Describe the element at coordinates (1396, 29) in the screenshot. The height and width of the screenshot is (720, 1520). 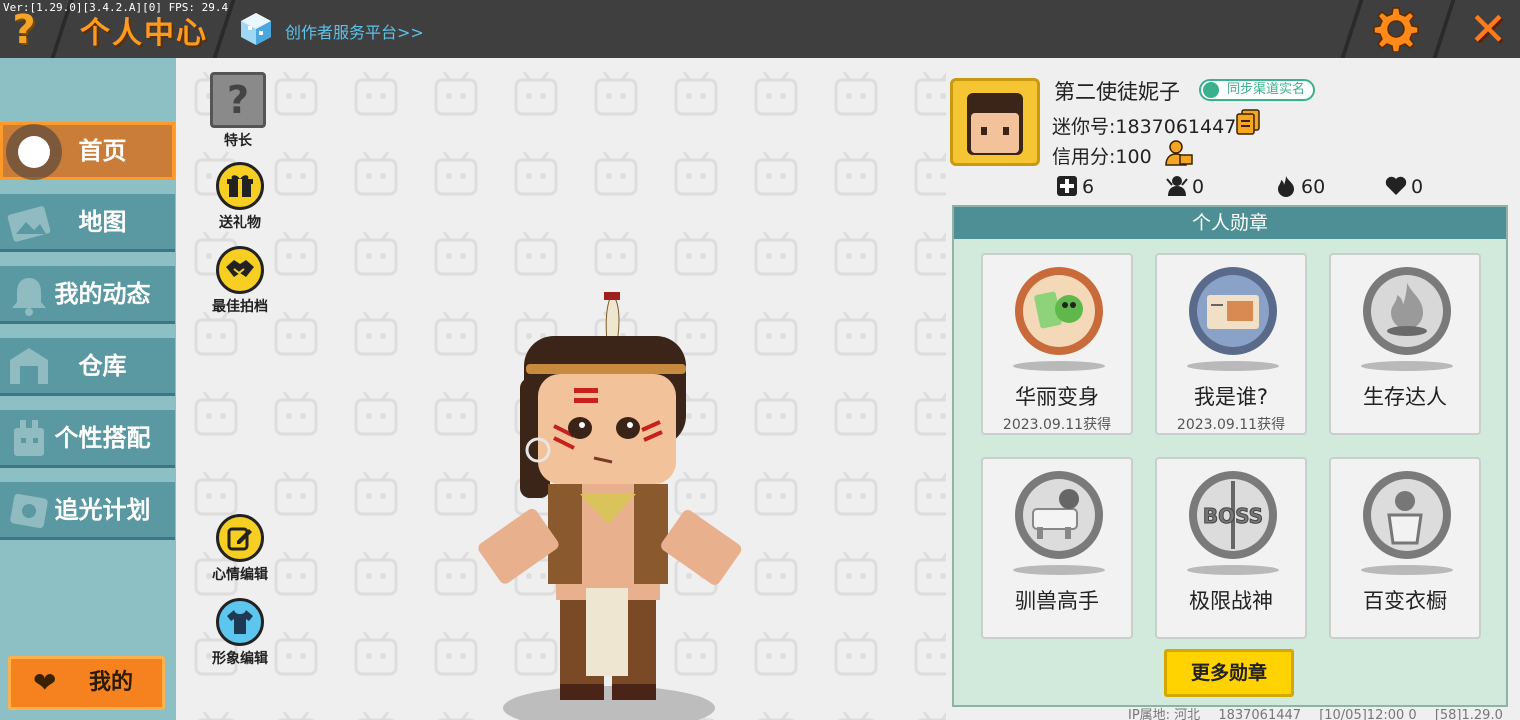
I see `gear-icon` at that location.